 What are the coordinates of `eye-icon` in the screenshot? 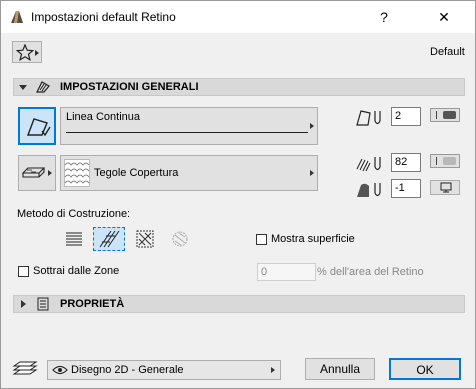 It's located at (60, 370).